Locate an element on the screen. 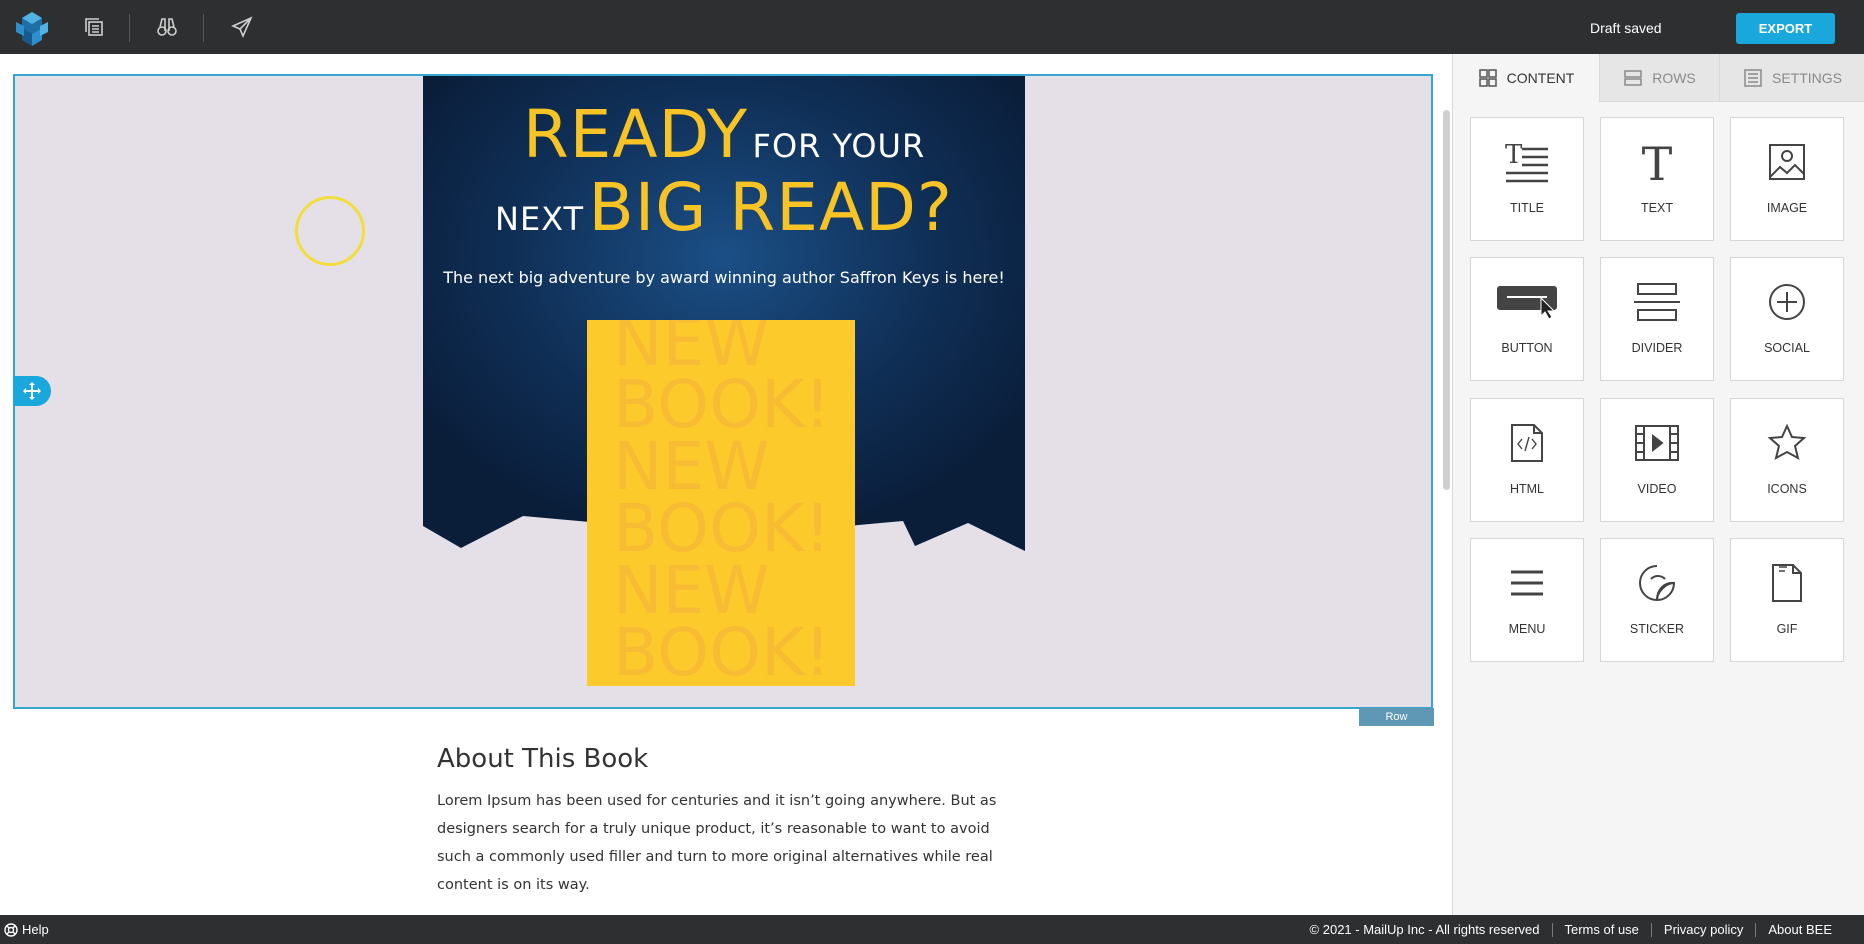  book-cover-image: NEW BOOK! NEW BOOK! NEW BOOK! is located at coordinates (721, 503).